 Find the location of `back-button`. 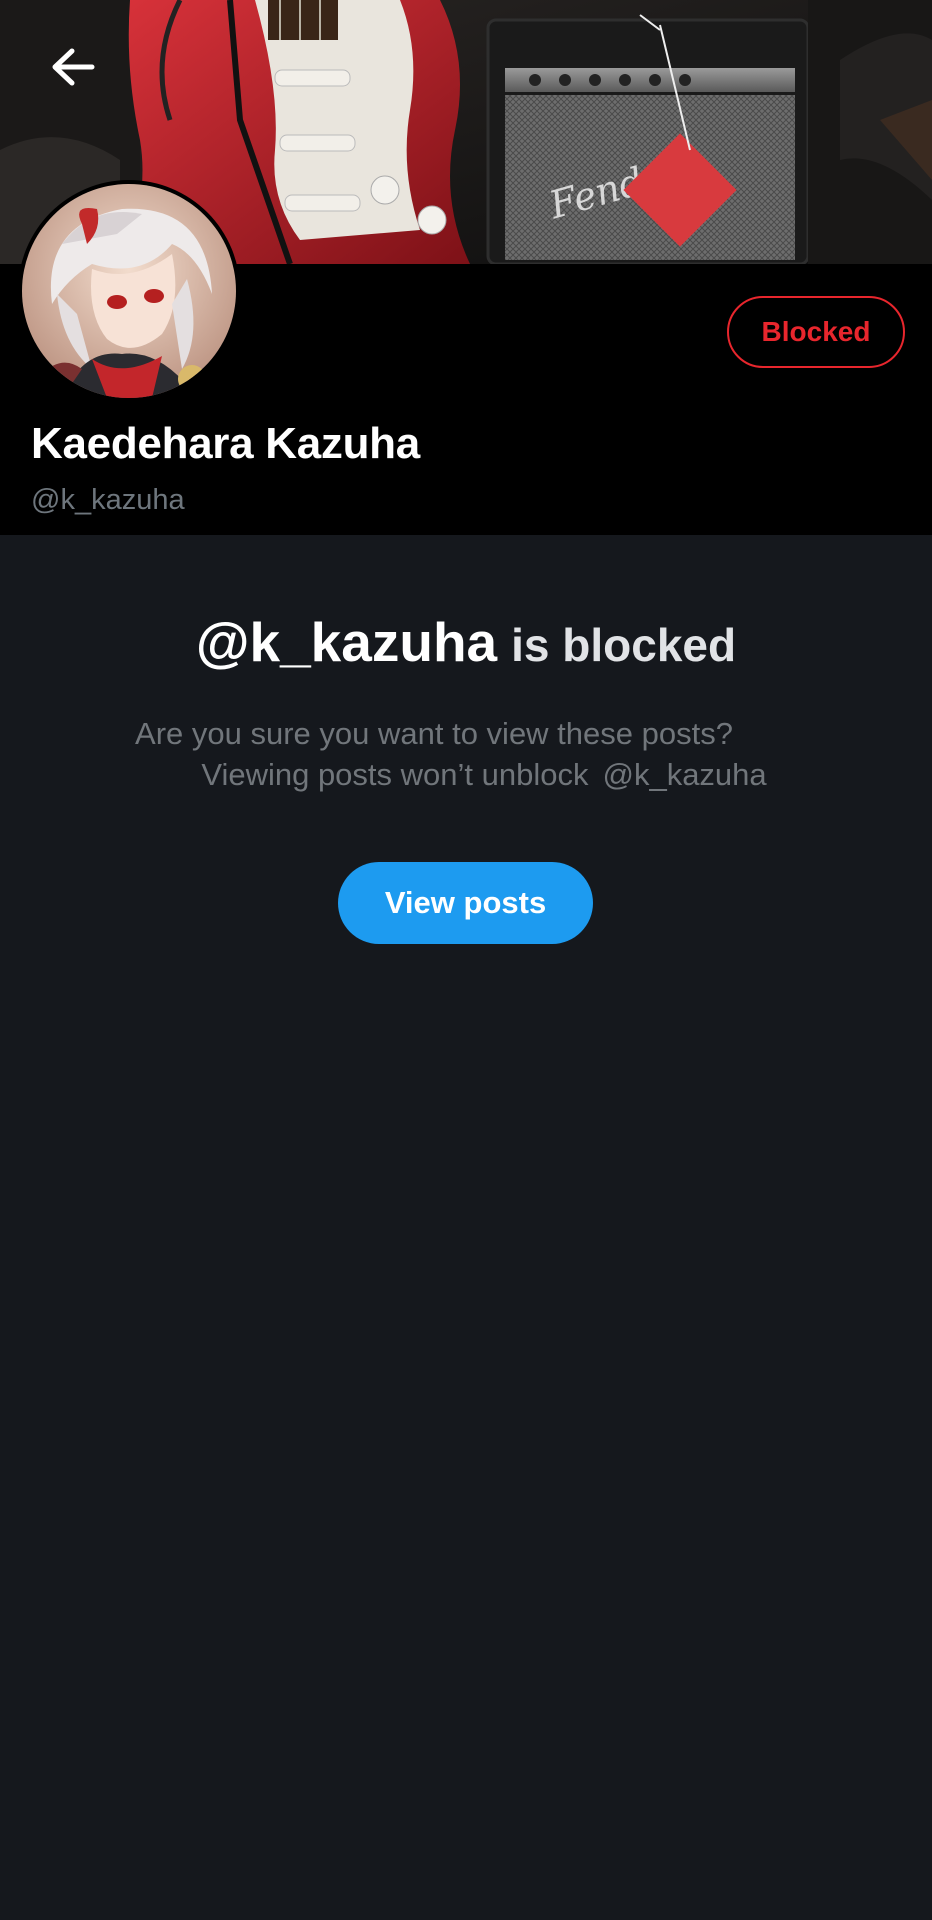

back-button is located at coordinates (73, 67).